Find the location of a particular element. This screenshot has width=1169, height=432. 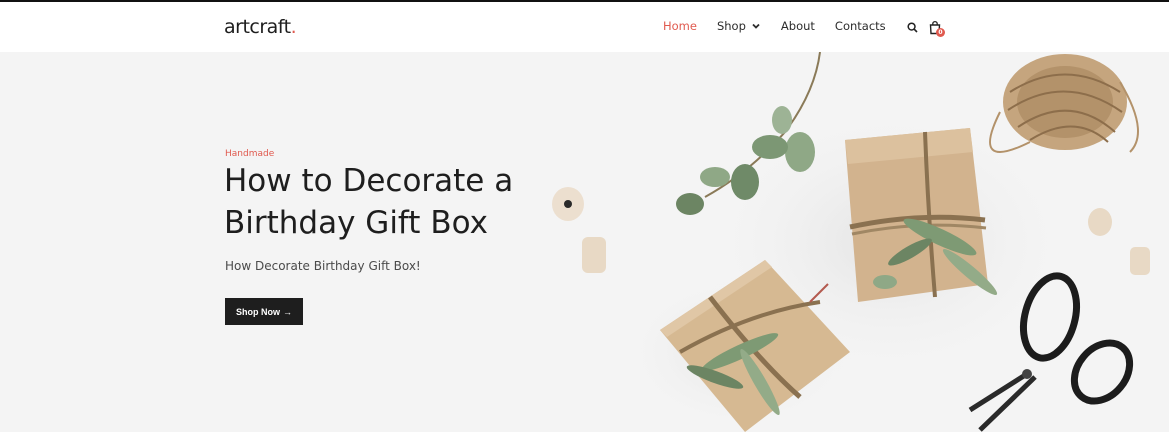

main-nav: Home Shop About Contacts is located at coordinates (784, 26).